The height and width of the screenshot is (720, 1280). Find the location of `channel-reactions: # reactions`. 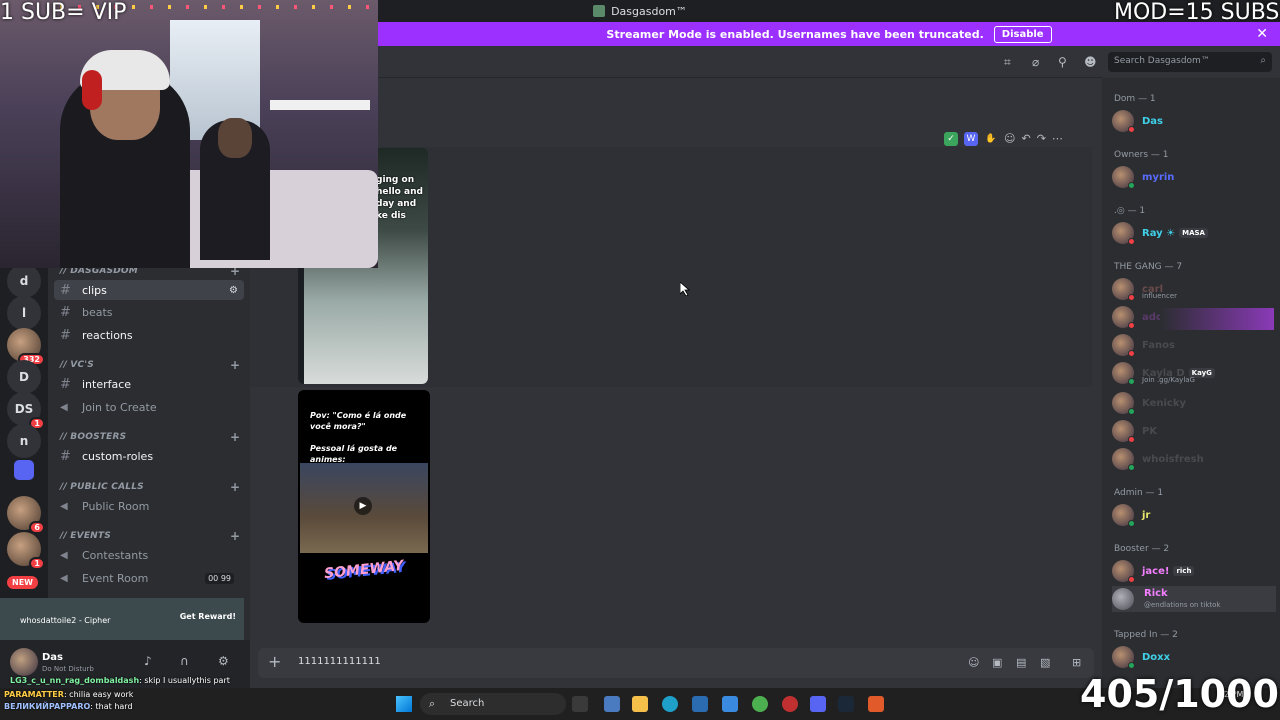

channel-reactions: # reactions is located at coordinates (149, 335).